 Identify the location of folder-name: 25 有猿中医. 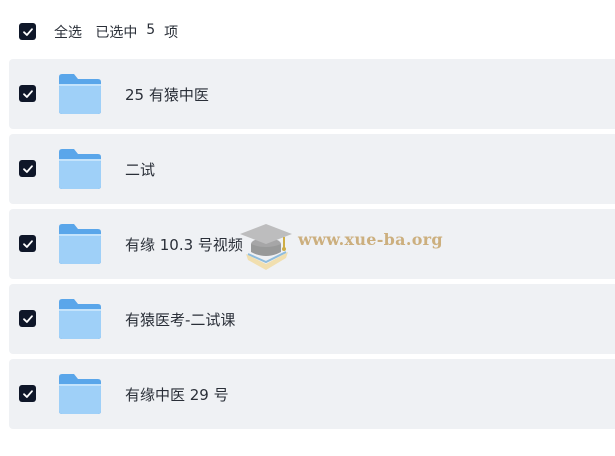
(167, 94).